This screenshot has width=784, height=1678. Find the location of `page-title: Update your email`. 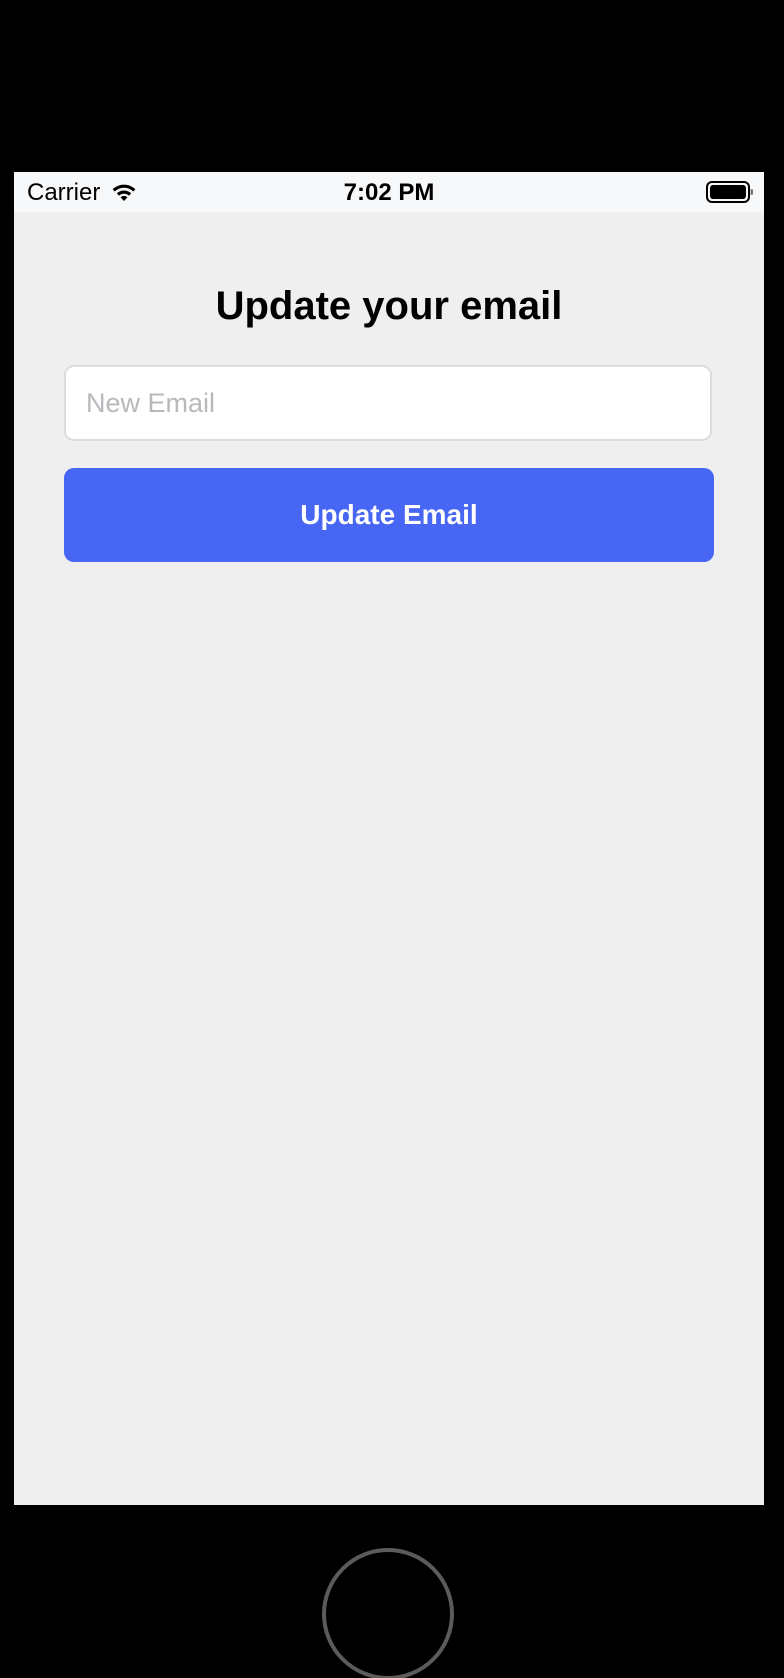

page-title: Update your email is located at coordinates (389, 306).